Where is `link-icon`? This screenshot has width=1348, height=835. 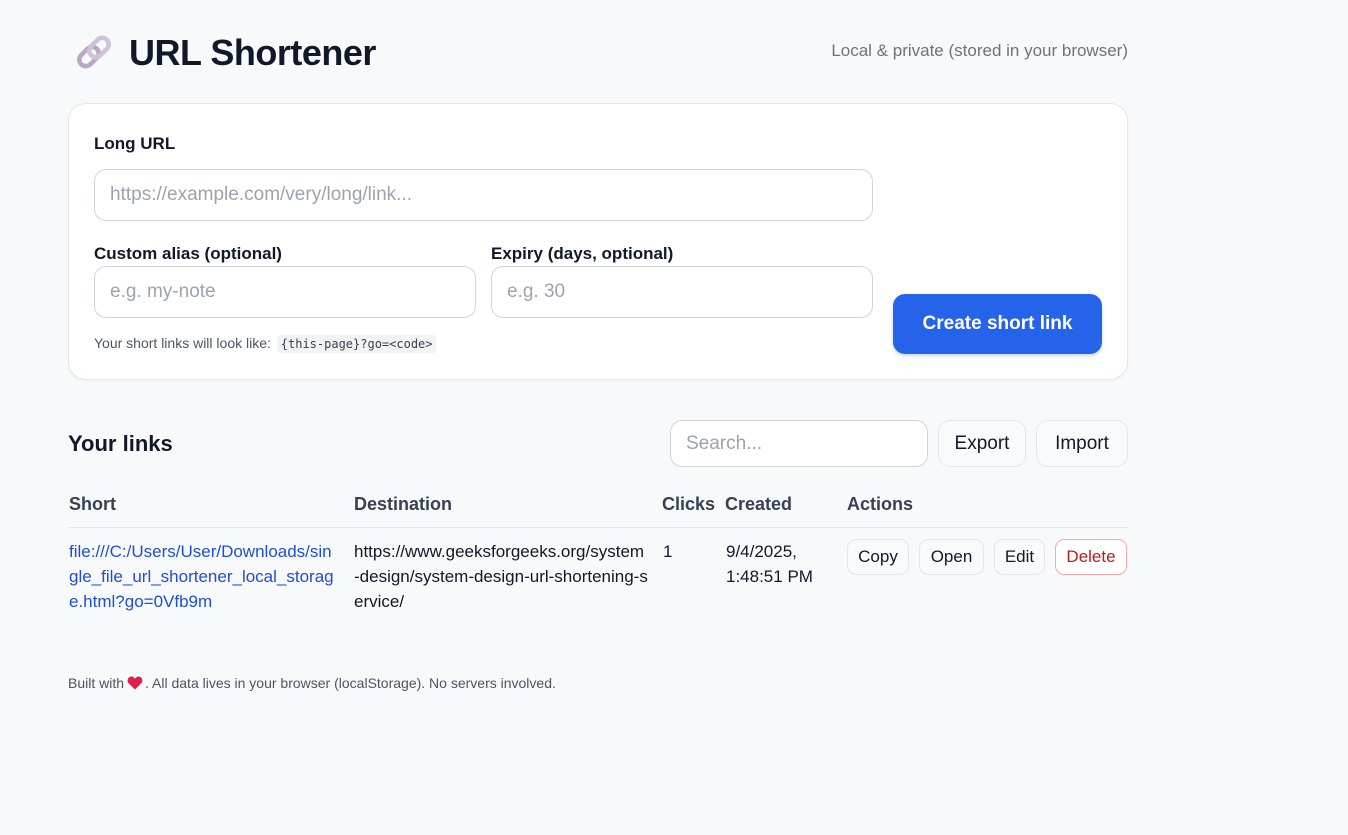
link-icon is located at coordinates (94, 52).